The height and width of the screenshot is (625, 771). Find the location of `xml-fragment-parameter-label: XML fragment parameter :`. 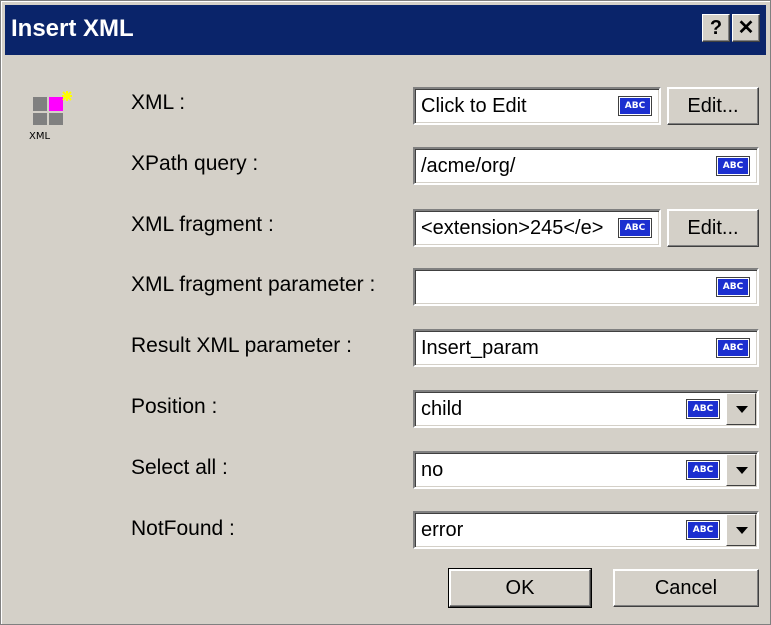

xml-fragment-parameter-label: XML fragment parameter : is located at coordinates (253, 284).